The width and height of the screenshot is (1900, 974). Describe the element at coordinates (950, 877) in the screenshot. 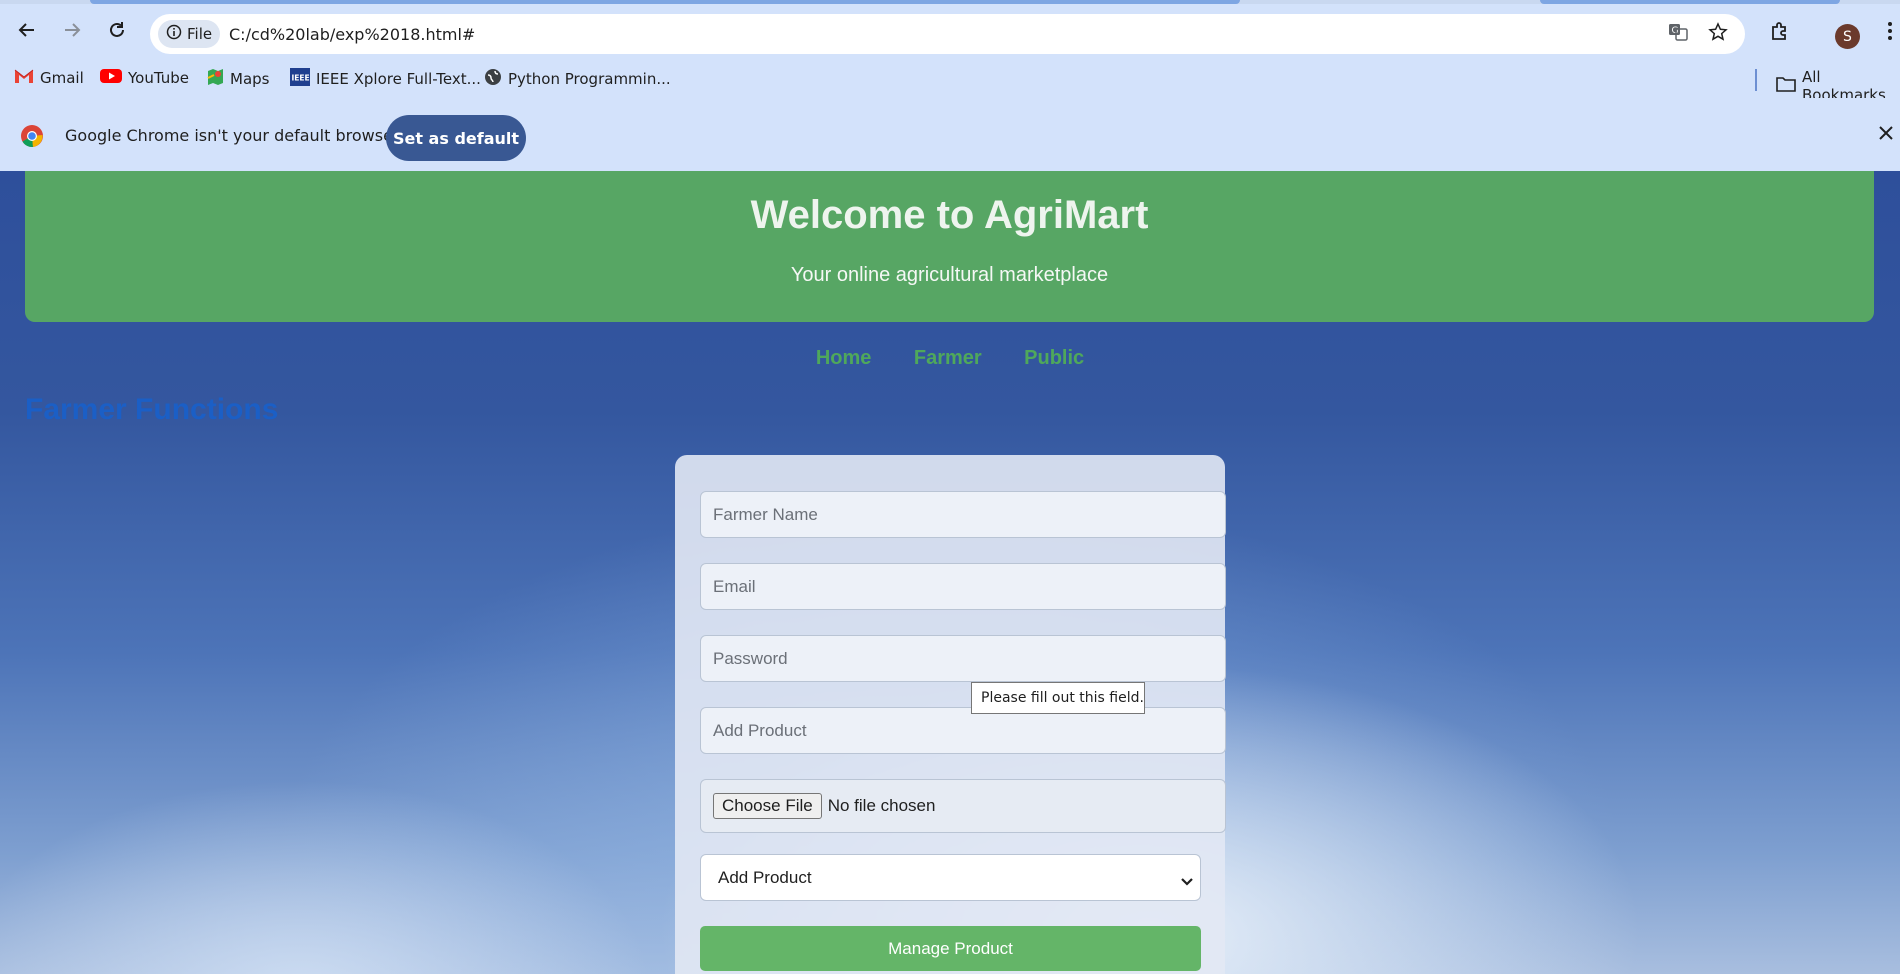

I see `product-action-select: Add Product` at that location.